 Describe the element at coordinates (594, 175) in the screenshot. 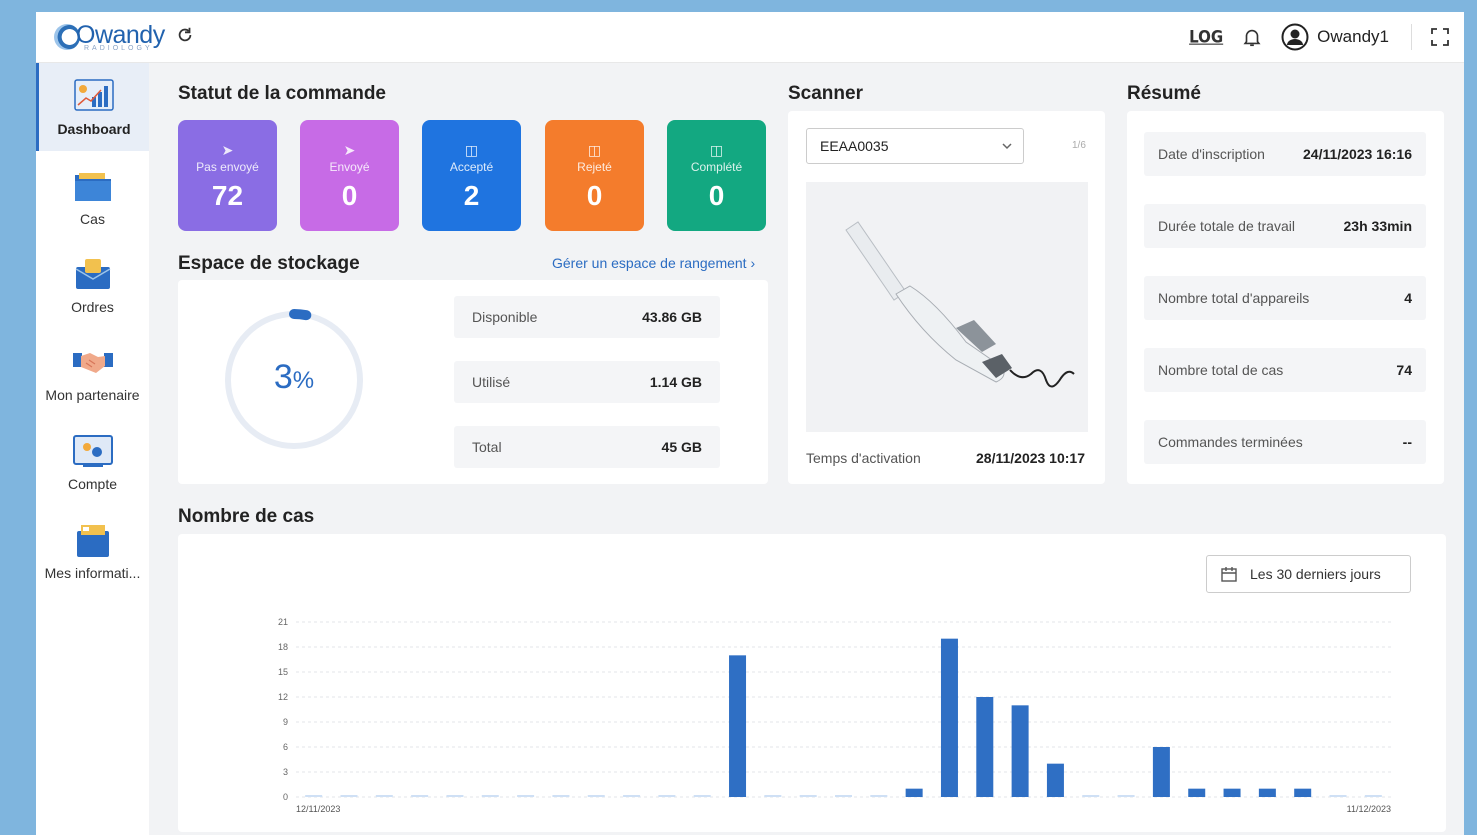

I see `status-tile-rejete: ◫ Rejeté 0` at that location.